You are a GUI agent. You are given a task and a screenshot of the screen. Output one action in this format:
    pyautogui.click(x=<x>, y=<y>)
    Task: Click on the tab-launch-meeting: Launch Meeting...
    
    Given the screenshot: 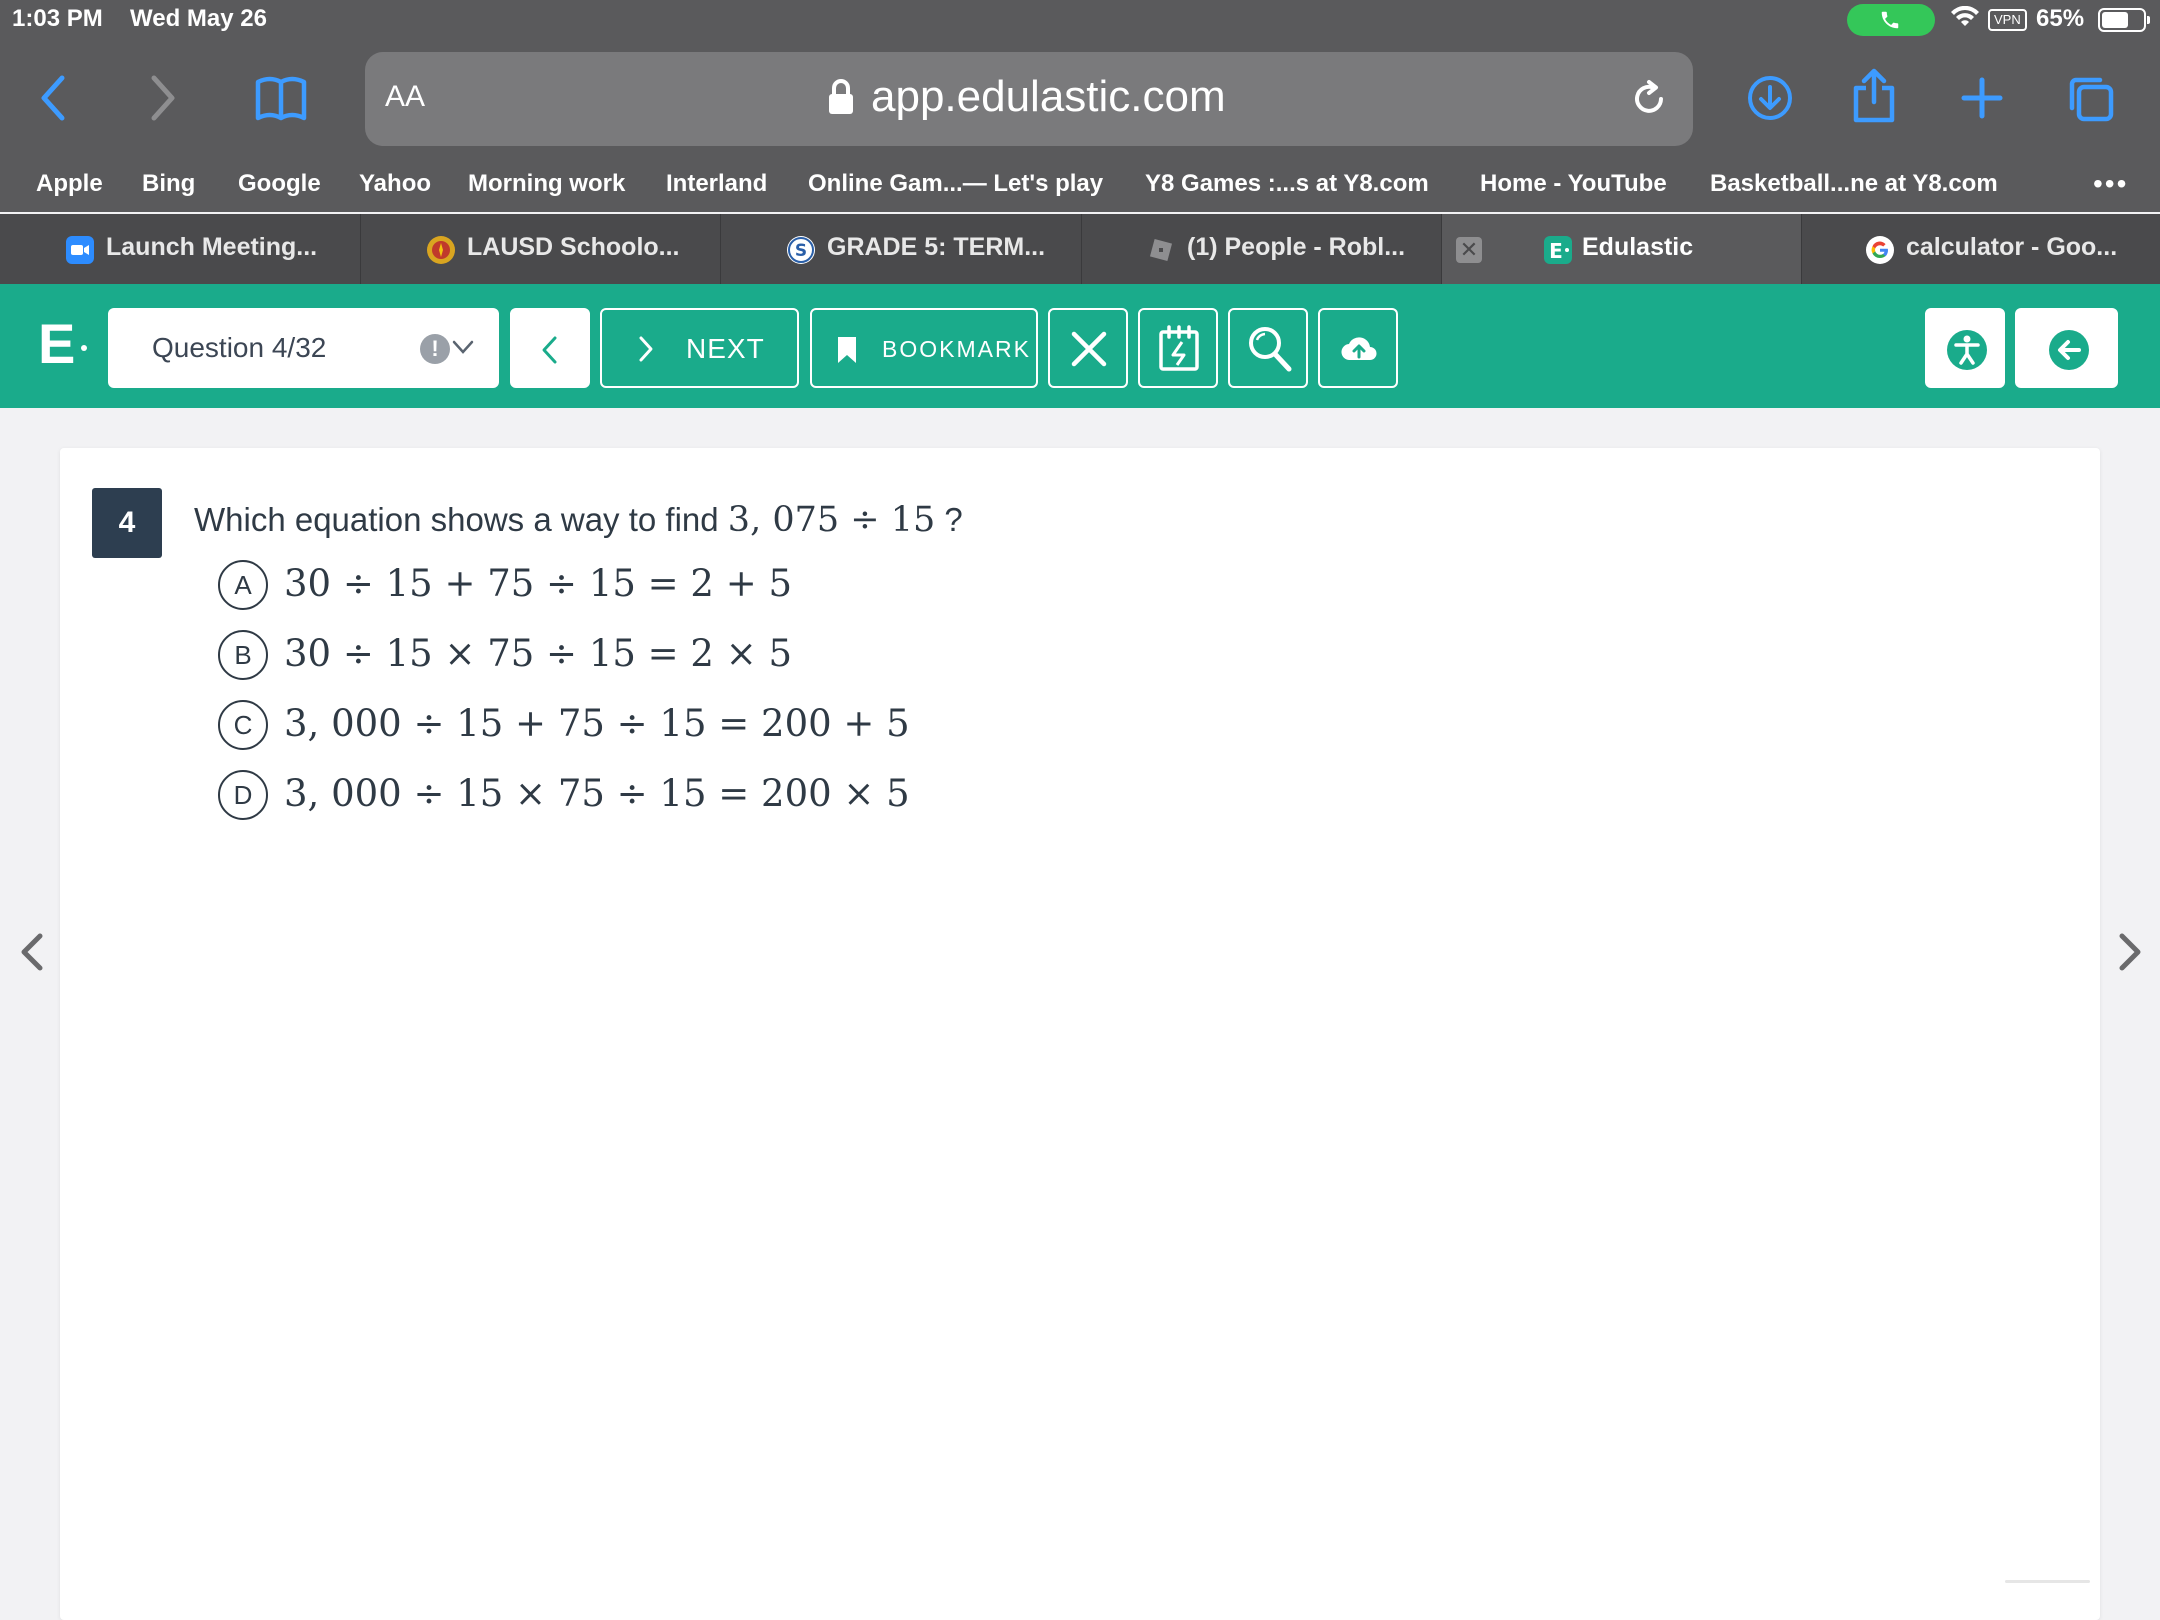 What is the action you would take?
    pyautogui.click(x=180, y=249)
    